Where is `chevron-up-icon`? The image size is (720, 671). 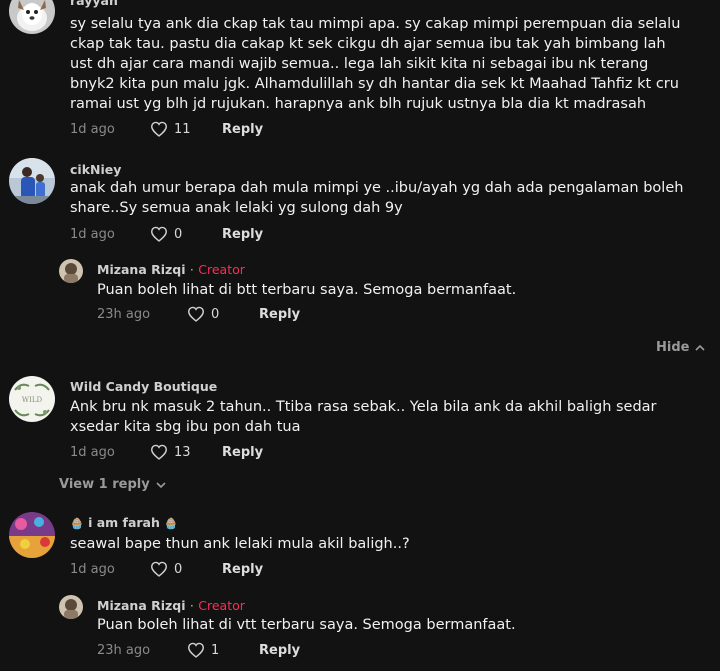
chevron-up-icon is located at coordinates (700, 347).